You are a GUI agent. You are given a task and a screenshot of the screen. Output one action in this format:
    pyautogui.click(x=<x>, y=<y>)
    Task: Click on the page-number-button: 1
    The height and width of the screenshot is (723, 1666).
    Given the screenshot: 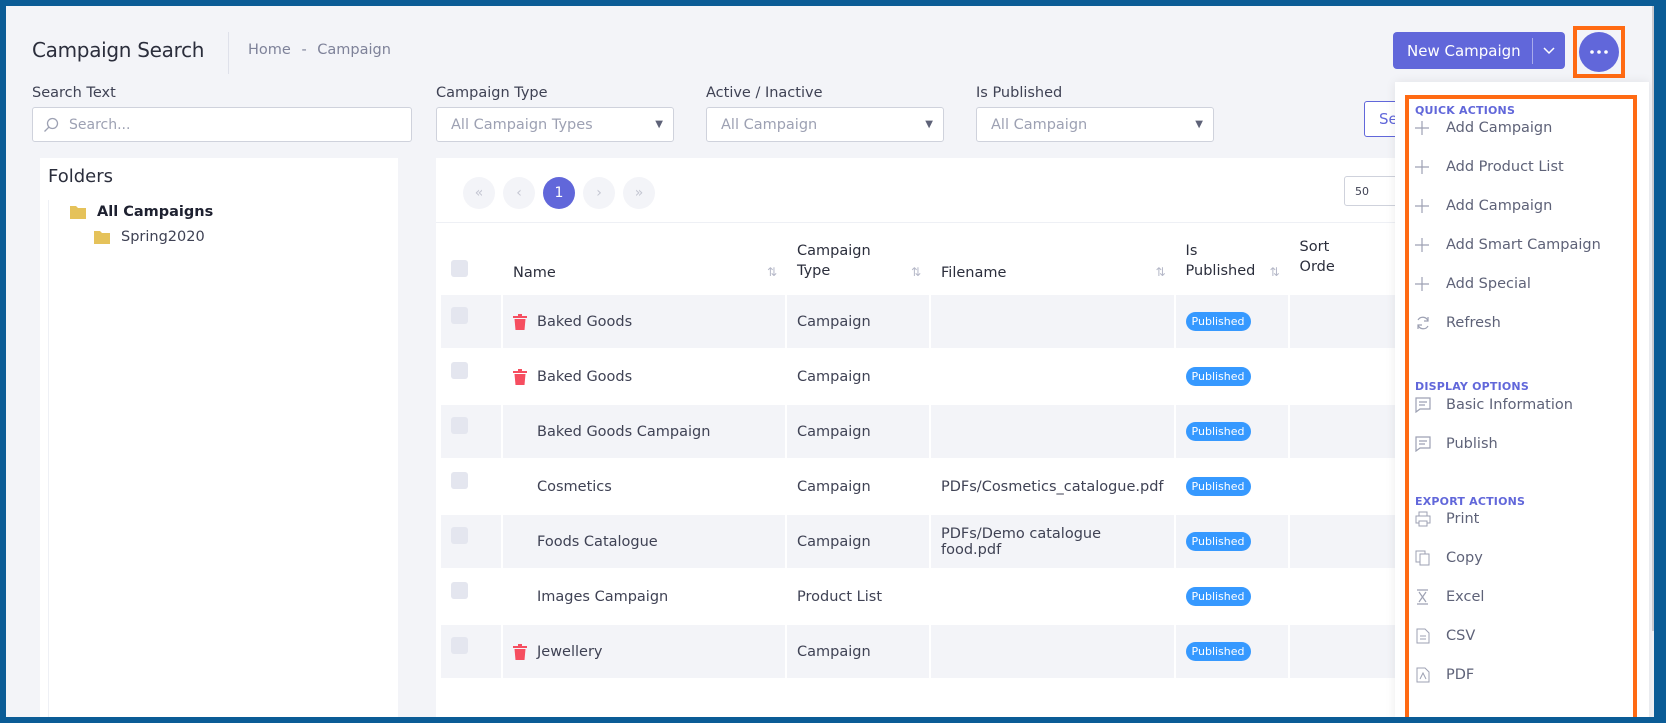 What is the action you would take?
    pyautogui.click(x=559, y=193)
    